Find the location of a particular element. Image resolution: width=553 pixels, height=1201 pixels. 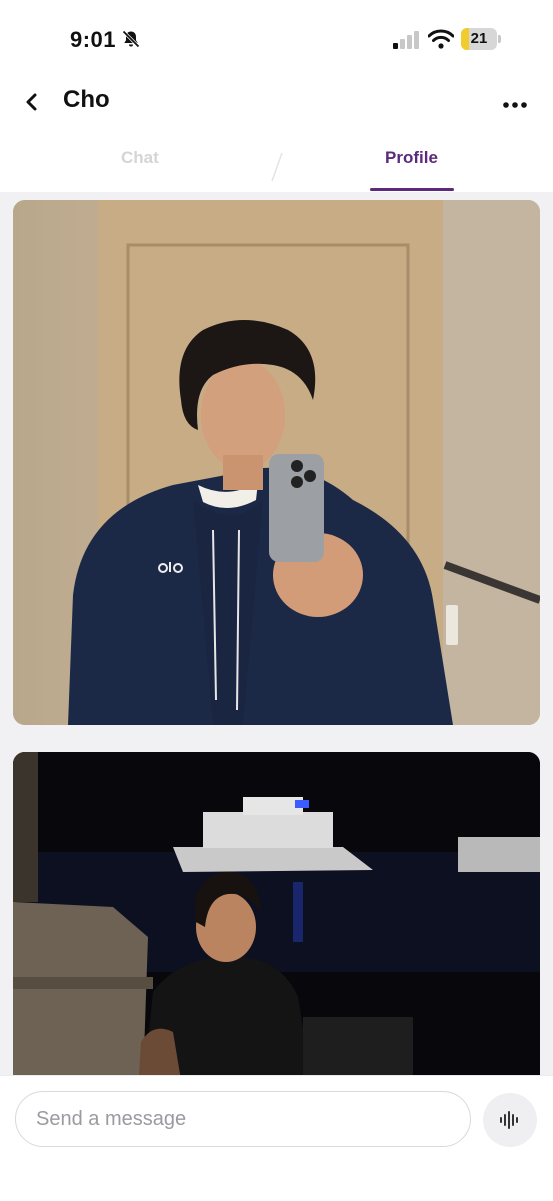

more-dots-icon is located at coordinates (516, 102).